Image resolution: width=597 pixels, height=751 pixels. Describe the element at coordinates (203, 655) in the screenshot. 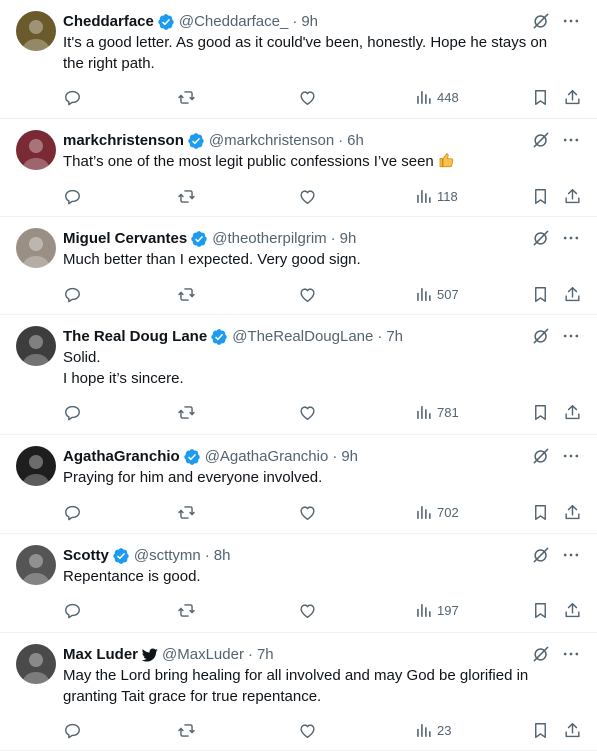

I see `user-handle: @MaxLuder` at that location.